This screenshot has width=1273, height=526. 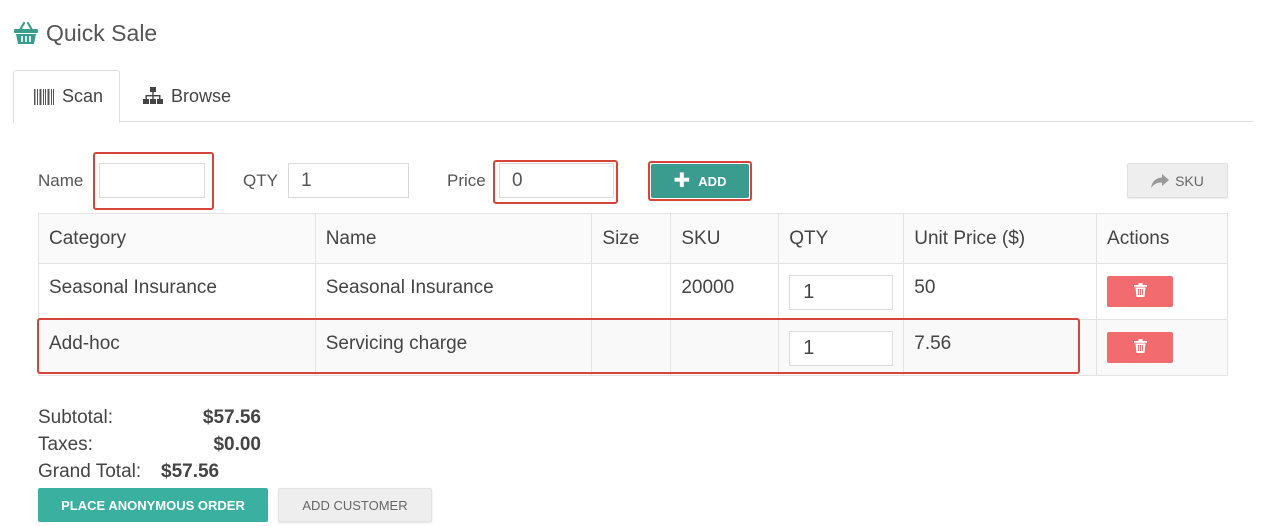 What do you see at coordinates (682, 181) in the screenshot?
I see `plus-icon: ✚` at bounding box center [682, 181].